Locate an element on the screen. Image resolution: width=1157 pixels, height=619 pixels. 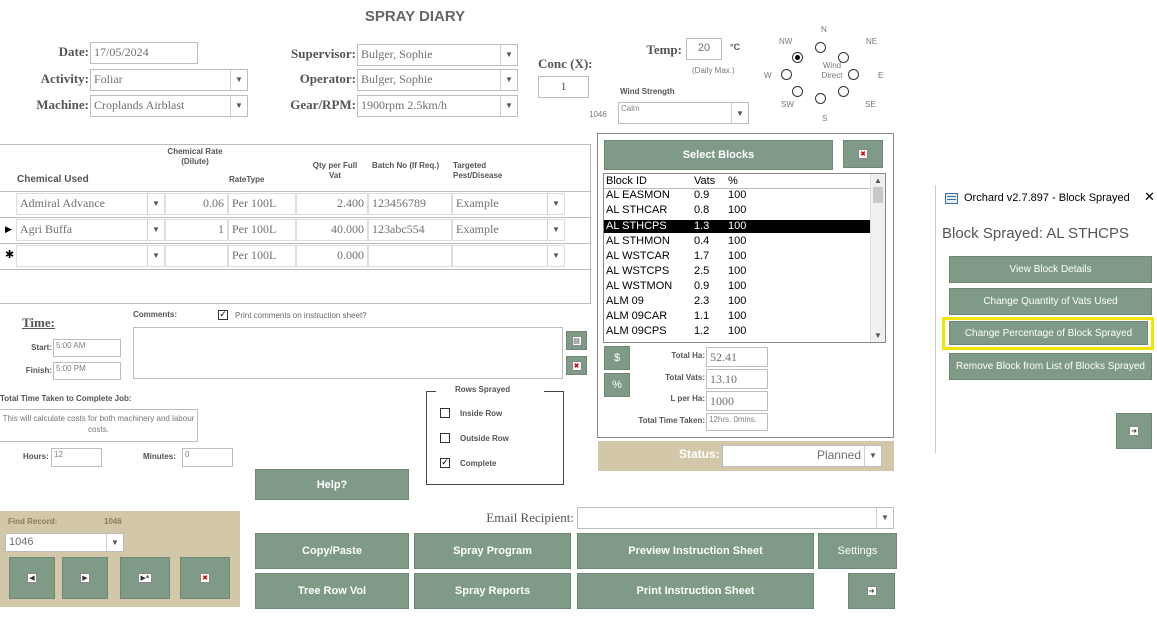
chemical-batch-field is located at coordinates (410, 256).